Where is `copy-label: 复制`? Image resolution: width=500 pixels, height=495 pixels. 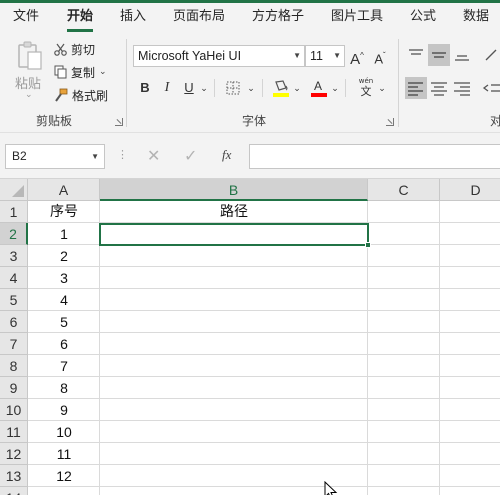
copy-label: 复制 is located at coordinates (83, 72).